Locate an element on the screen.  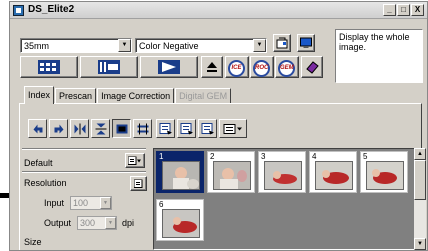
thumbnail-frame: 2 is located at coordinates (231, 172).